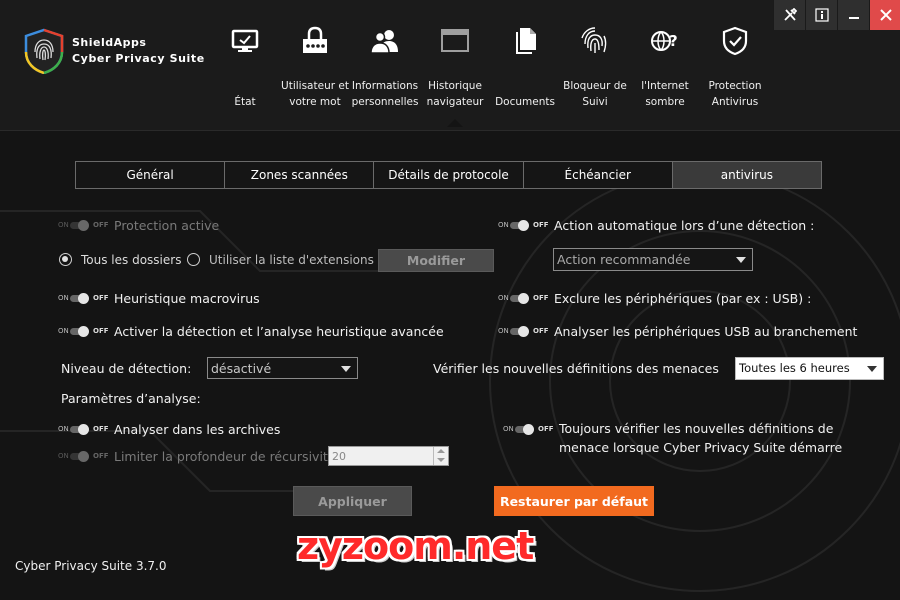 The image size is (900, 600). I want to click on heuristic-macro-toggle: ON OFF, so click(83, 299).